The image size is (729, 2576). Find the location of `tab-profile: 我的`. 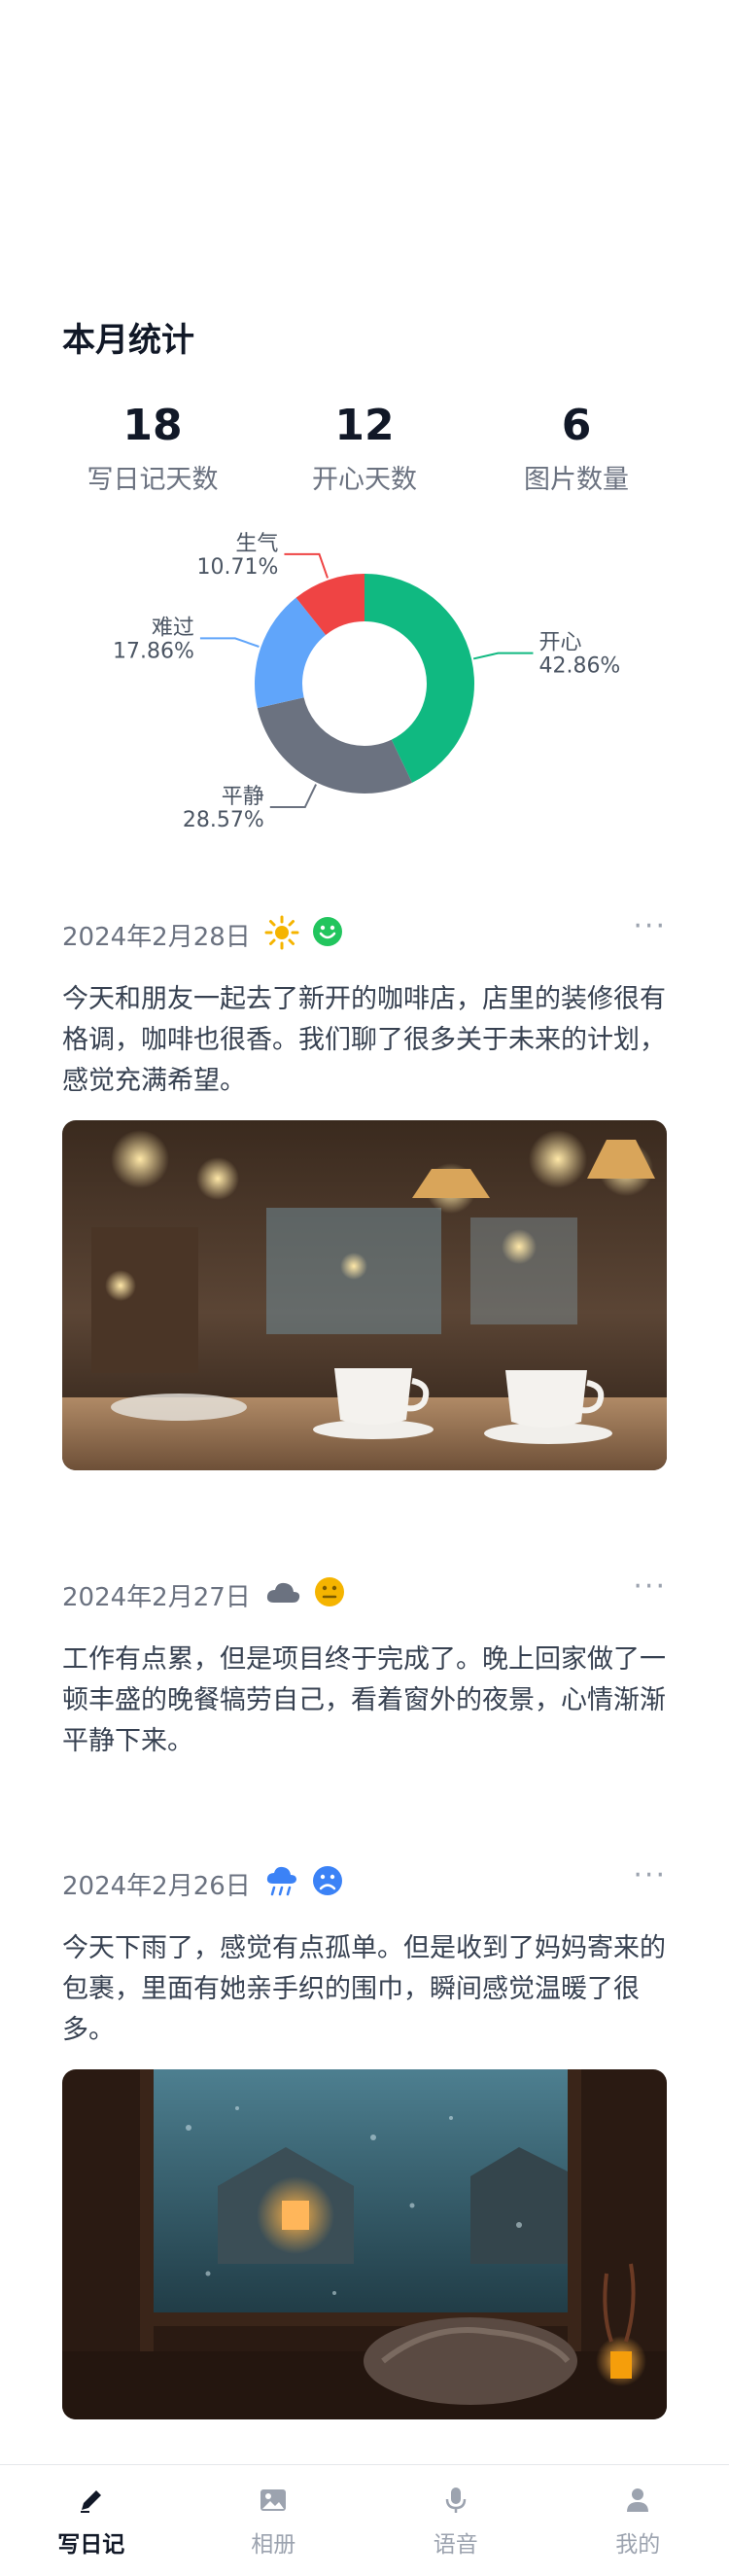

tab-profile: 我的 is located at coordinates (638, 2521).